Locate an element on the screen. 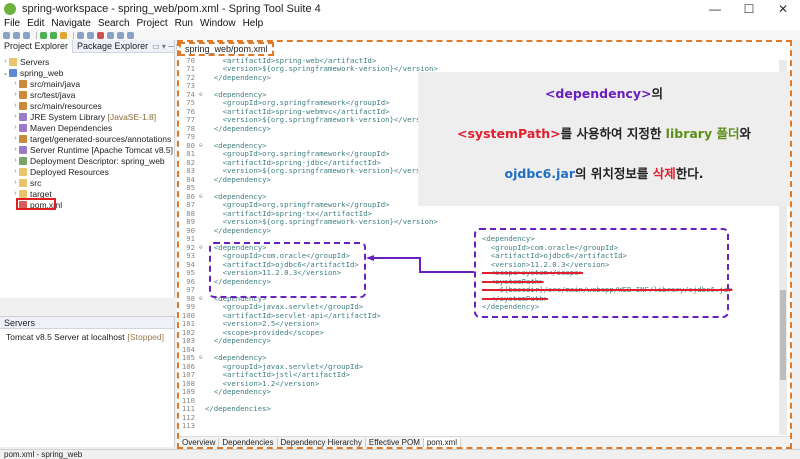 Image resolution: width=800 pixels, height=459 pixels. editor-tab-pom: spring_web/pom.xml is located at coordinates (226, 49).